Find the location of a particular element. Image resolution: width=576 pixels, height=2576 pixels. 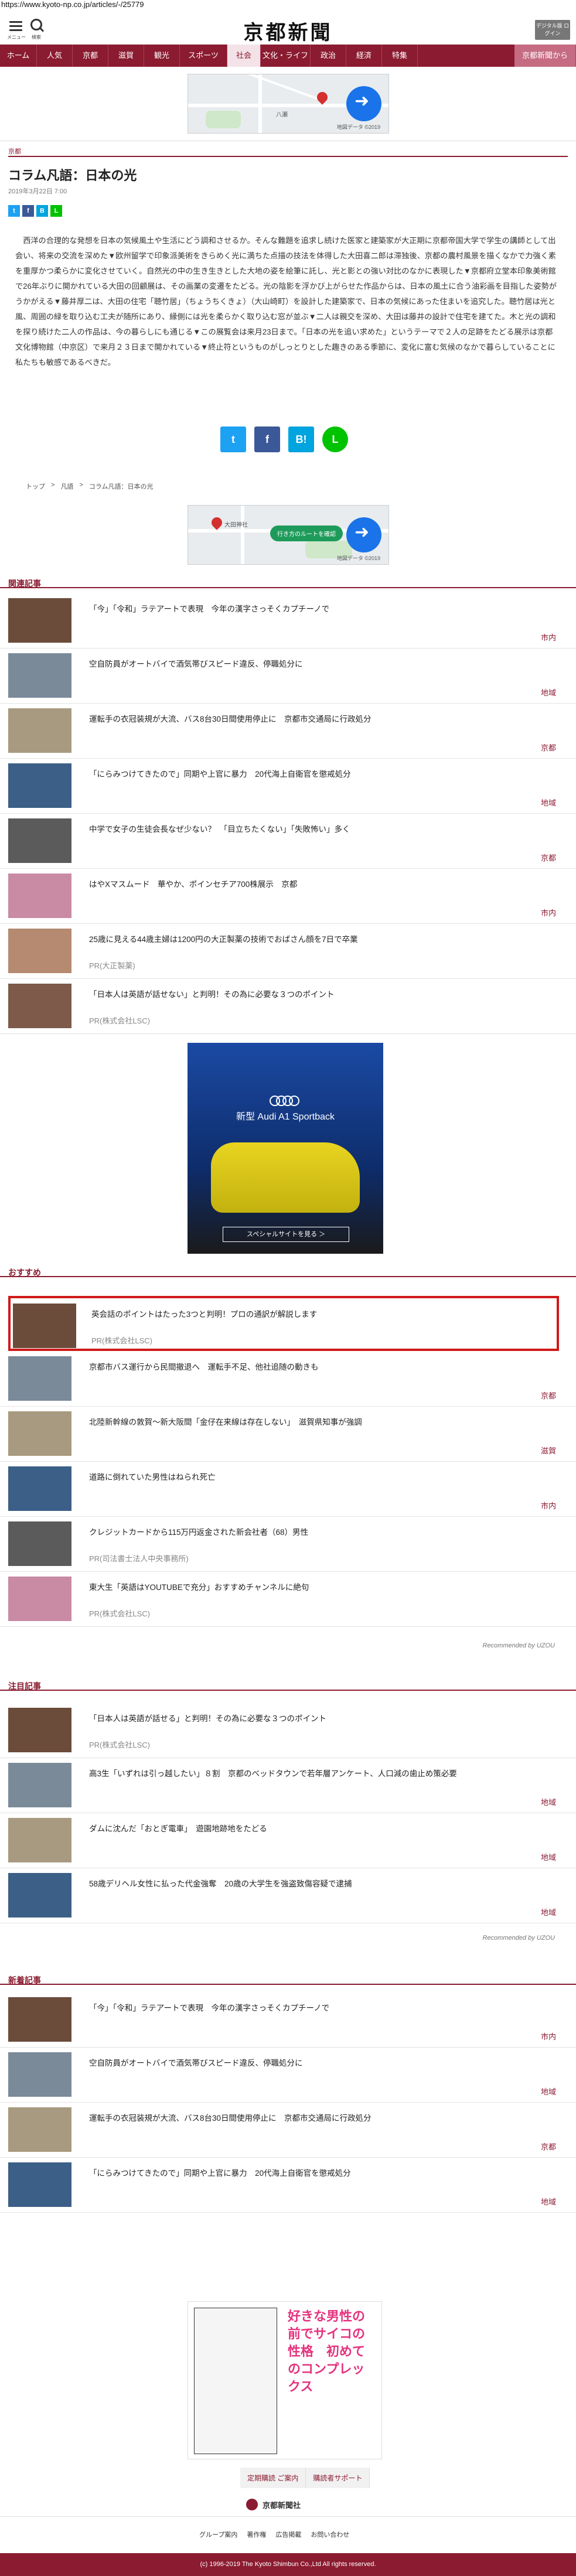

article-title-link: 中学で女子の生徒会長なぜ少ない？ 「目立ちたくない」「失敗怖い」多く is located at coordinates (317, 828).